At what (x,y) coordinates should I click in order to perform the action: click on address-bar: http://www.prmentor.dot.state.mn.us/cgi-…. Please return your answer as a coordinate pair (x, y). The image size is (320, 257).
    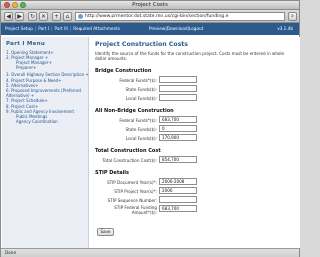
    Looking at the image, I should click on (180, 16).